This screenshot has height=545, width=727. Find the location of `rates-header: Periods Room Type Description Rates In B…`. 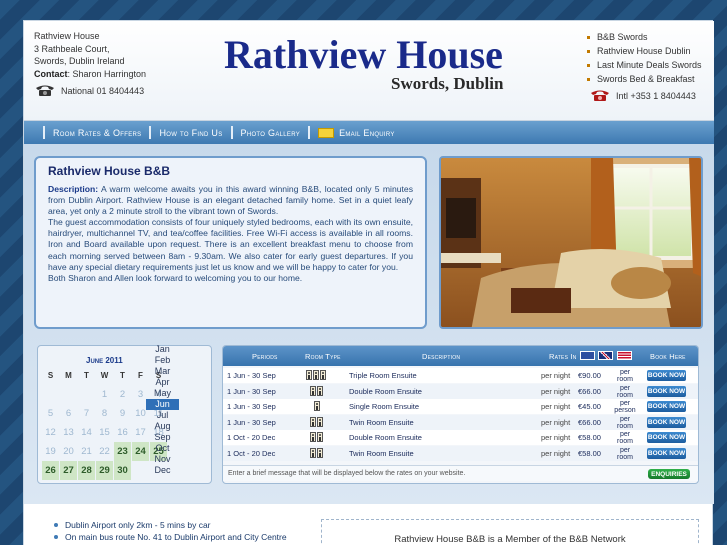

rates-header: Periods Room Type Description Rates In B… is located at coordinates (460, 356).